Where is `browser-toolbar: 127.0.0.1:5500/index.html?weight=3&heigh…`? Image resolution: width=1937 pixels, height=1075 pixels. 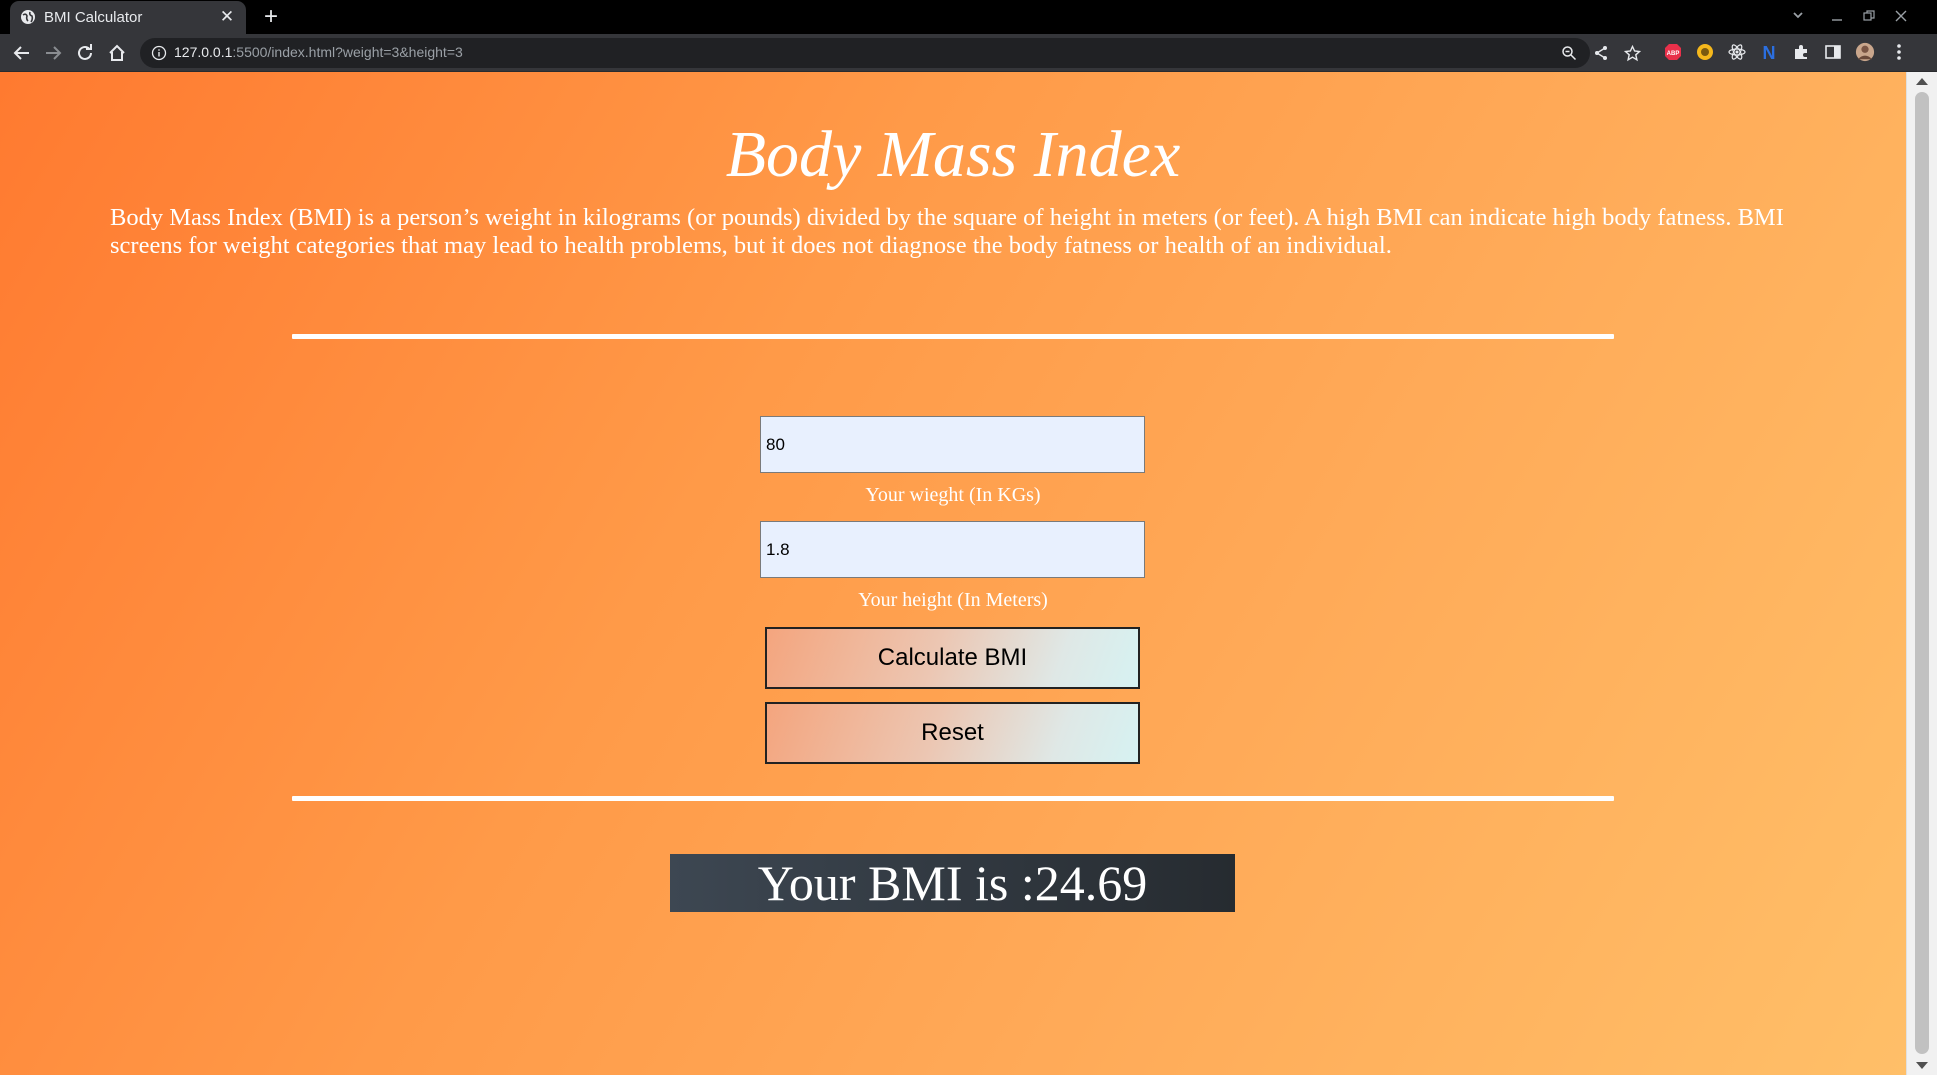 browser-toolbar: 127.0.0.1:5500/index.html?weight=3&heigh… is located at coordinates (968, 53).